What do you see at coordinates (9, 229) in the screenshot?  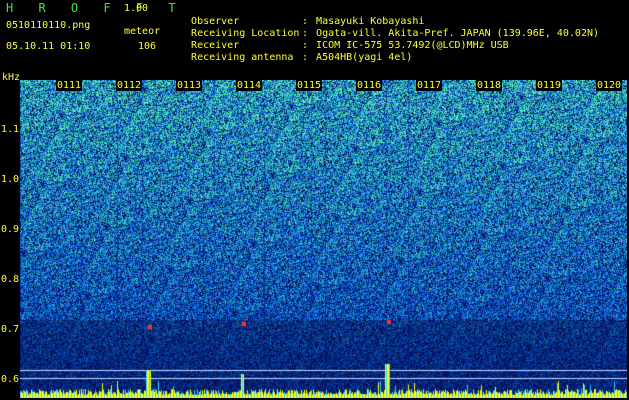 I see `y-tick-label: 0.9` at bounding box center [9, 229].